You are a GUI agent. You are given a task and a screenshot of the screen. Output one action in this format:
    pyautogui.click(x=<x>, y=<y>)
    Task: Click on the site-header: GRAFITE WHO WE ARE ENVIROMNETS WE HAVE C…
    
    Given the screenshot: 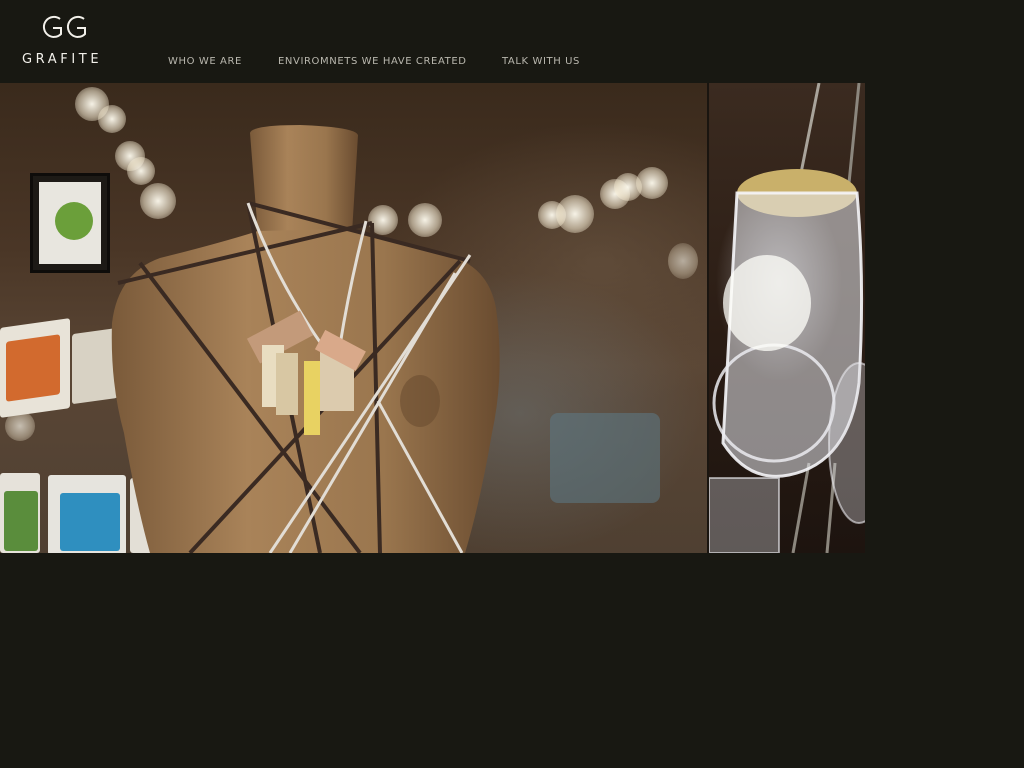 What is the action you would take?
    pyautogui.click(x=512, y=41)
    